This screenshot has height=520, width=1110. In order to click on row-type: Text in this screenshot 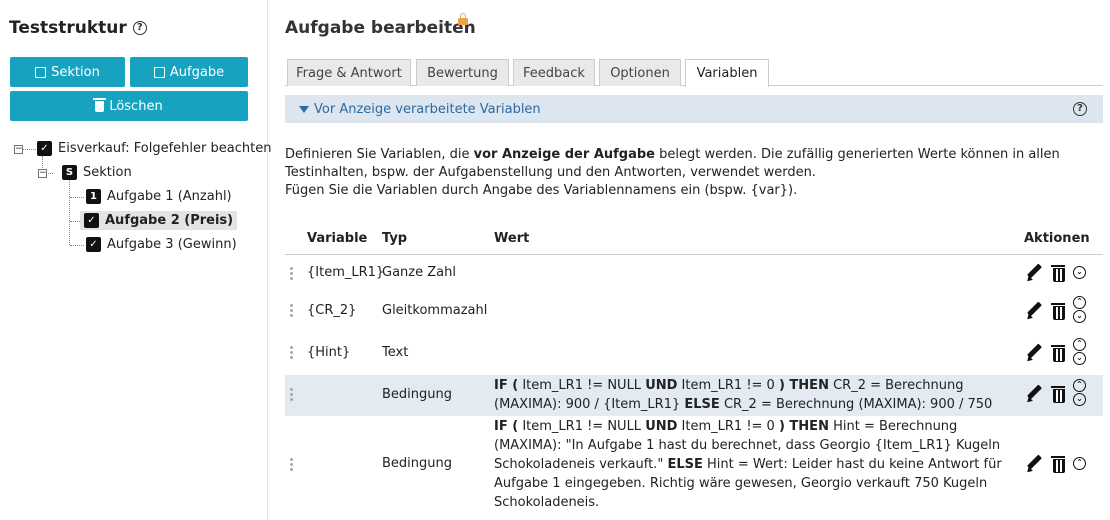, I will do `click(395, 352)`.